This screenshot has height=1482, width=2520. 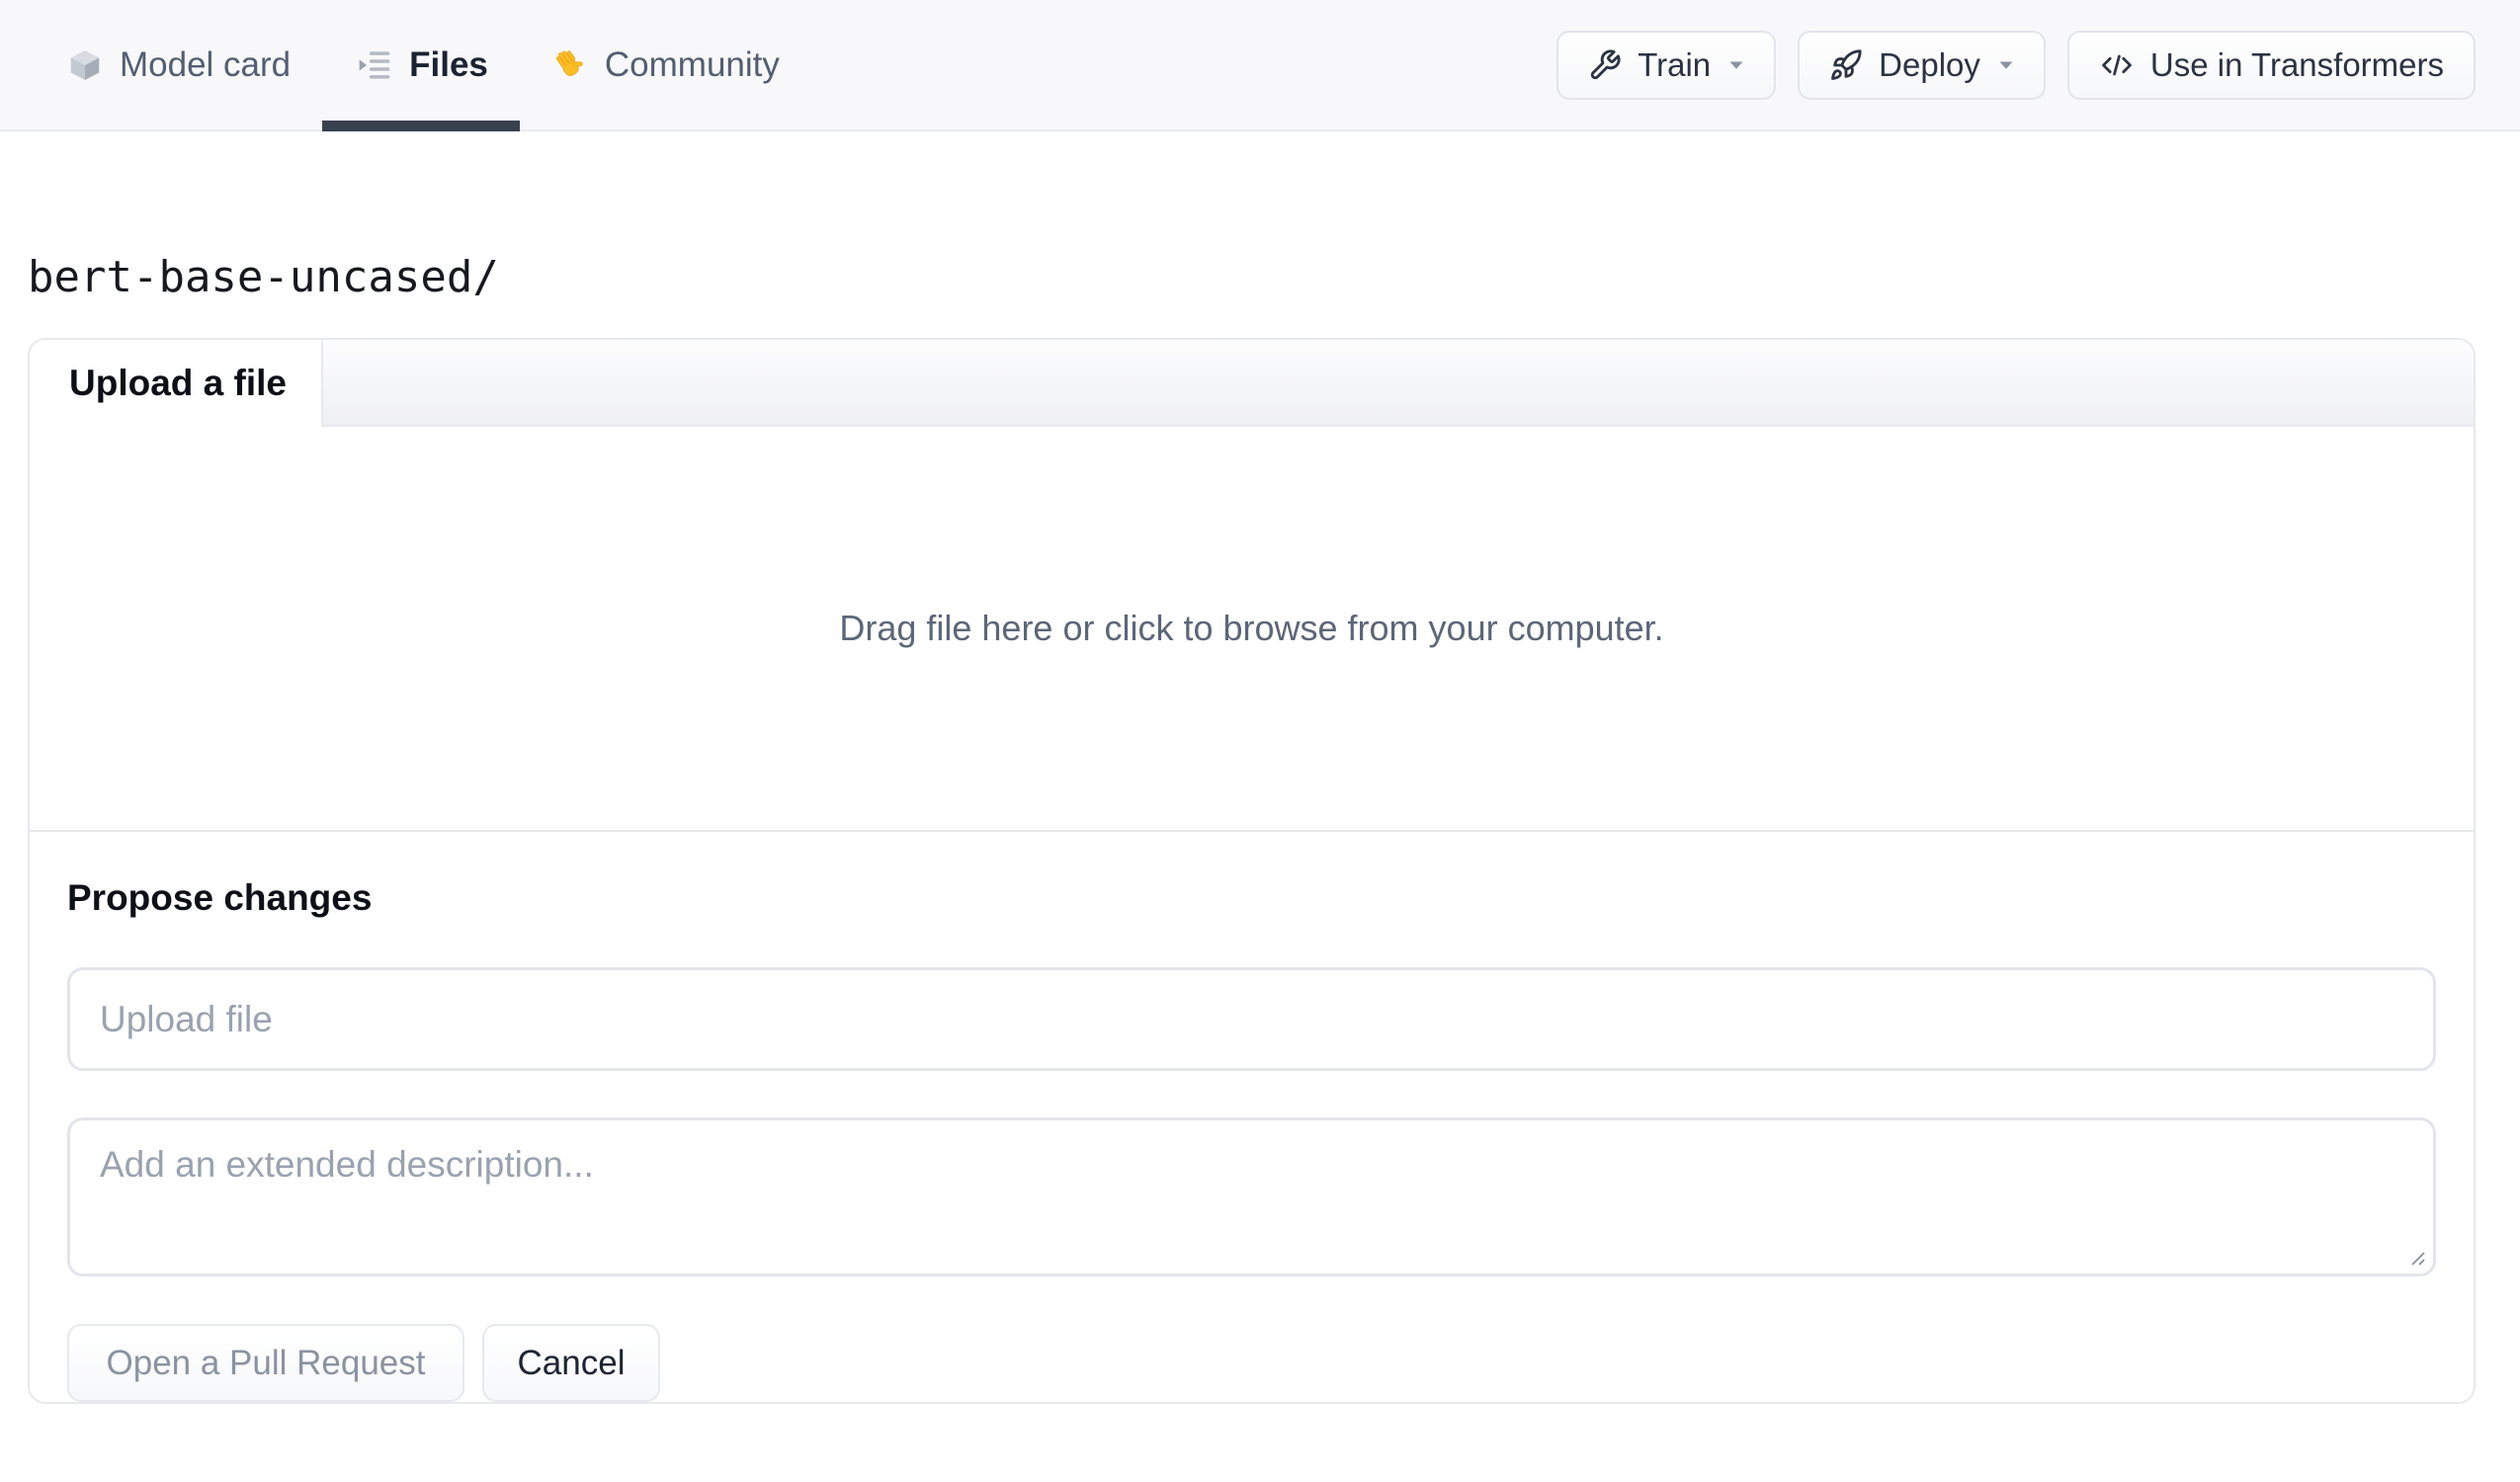 I want to click on cancel-button: Cancel, so click(x=571, y=1363).